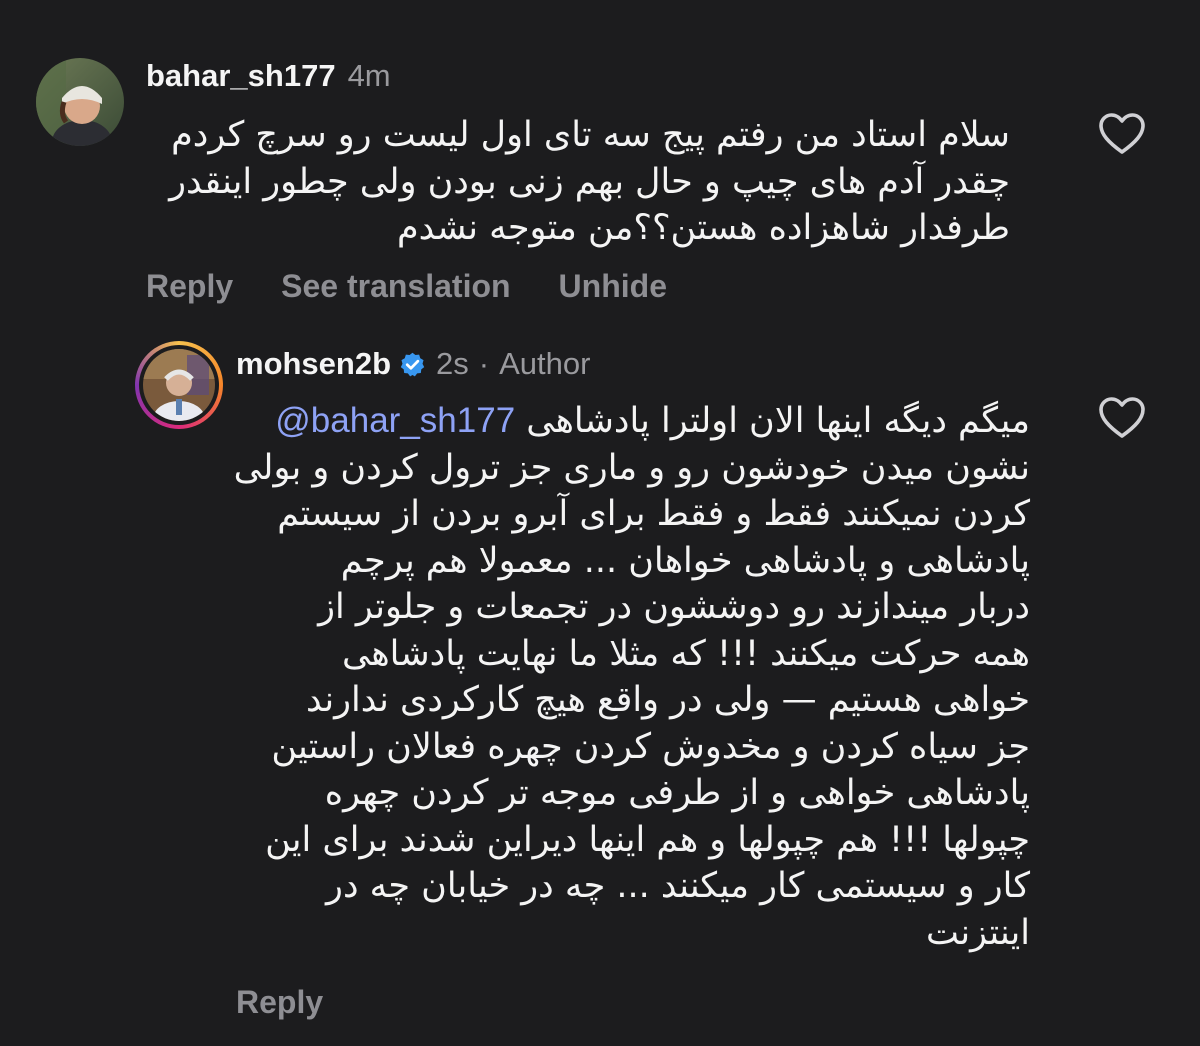 The height and width of the screenshot is (1046, 1200). I want to click on comment-timestamp: 4m, so click(369, 75).